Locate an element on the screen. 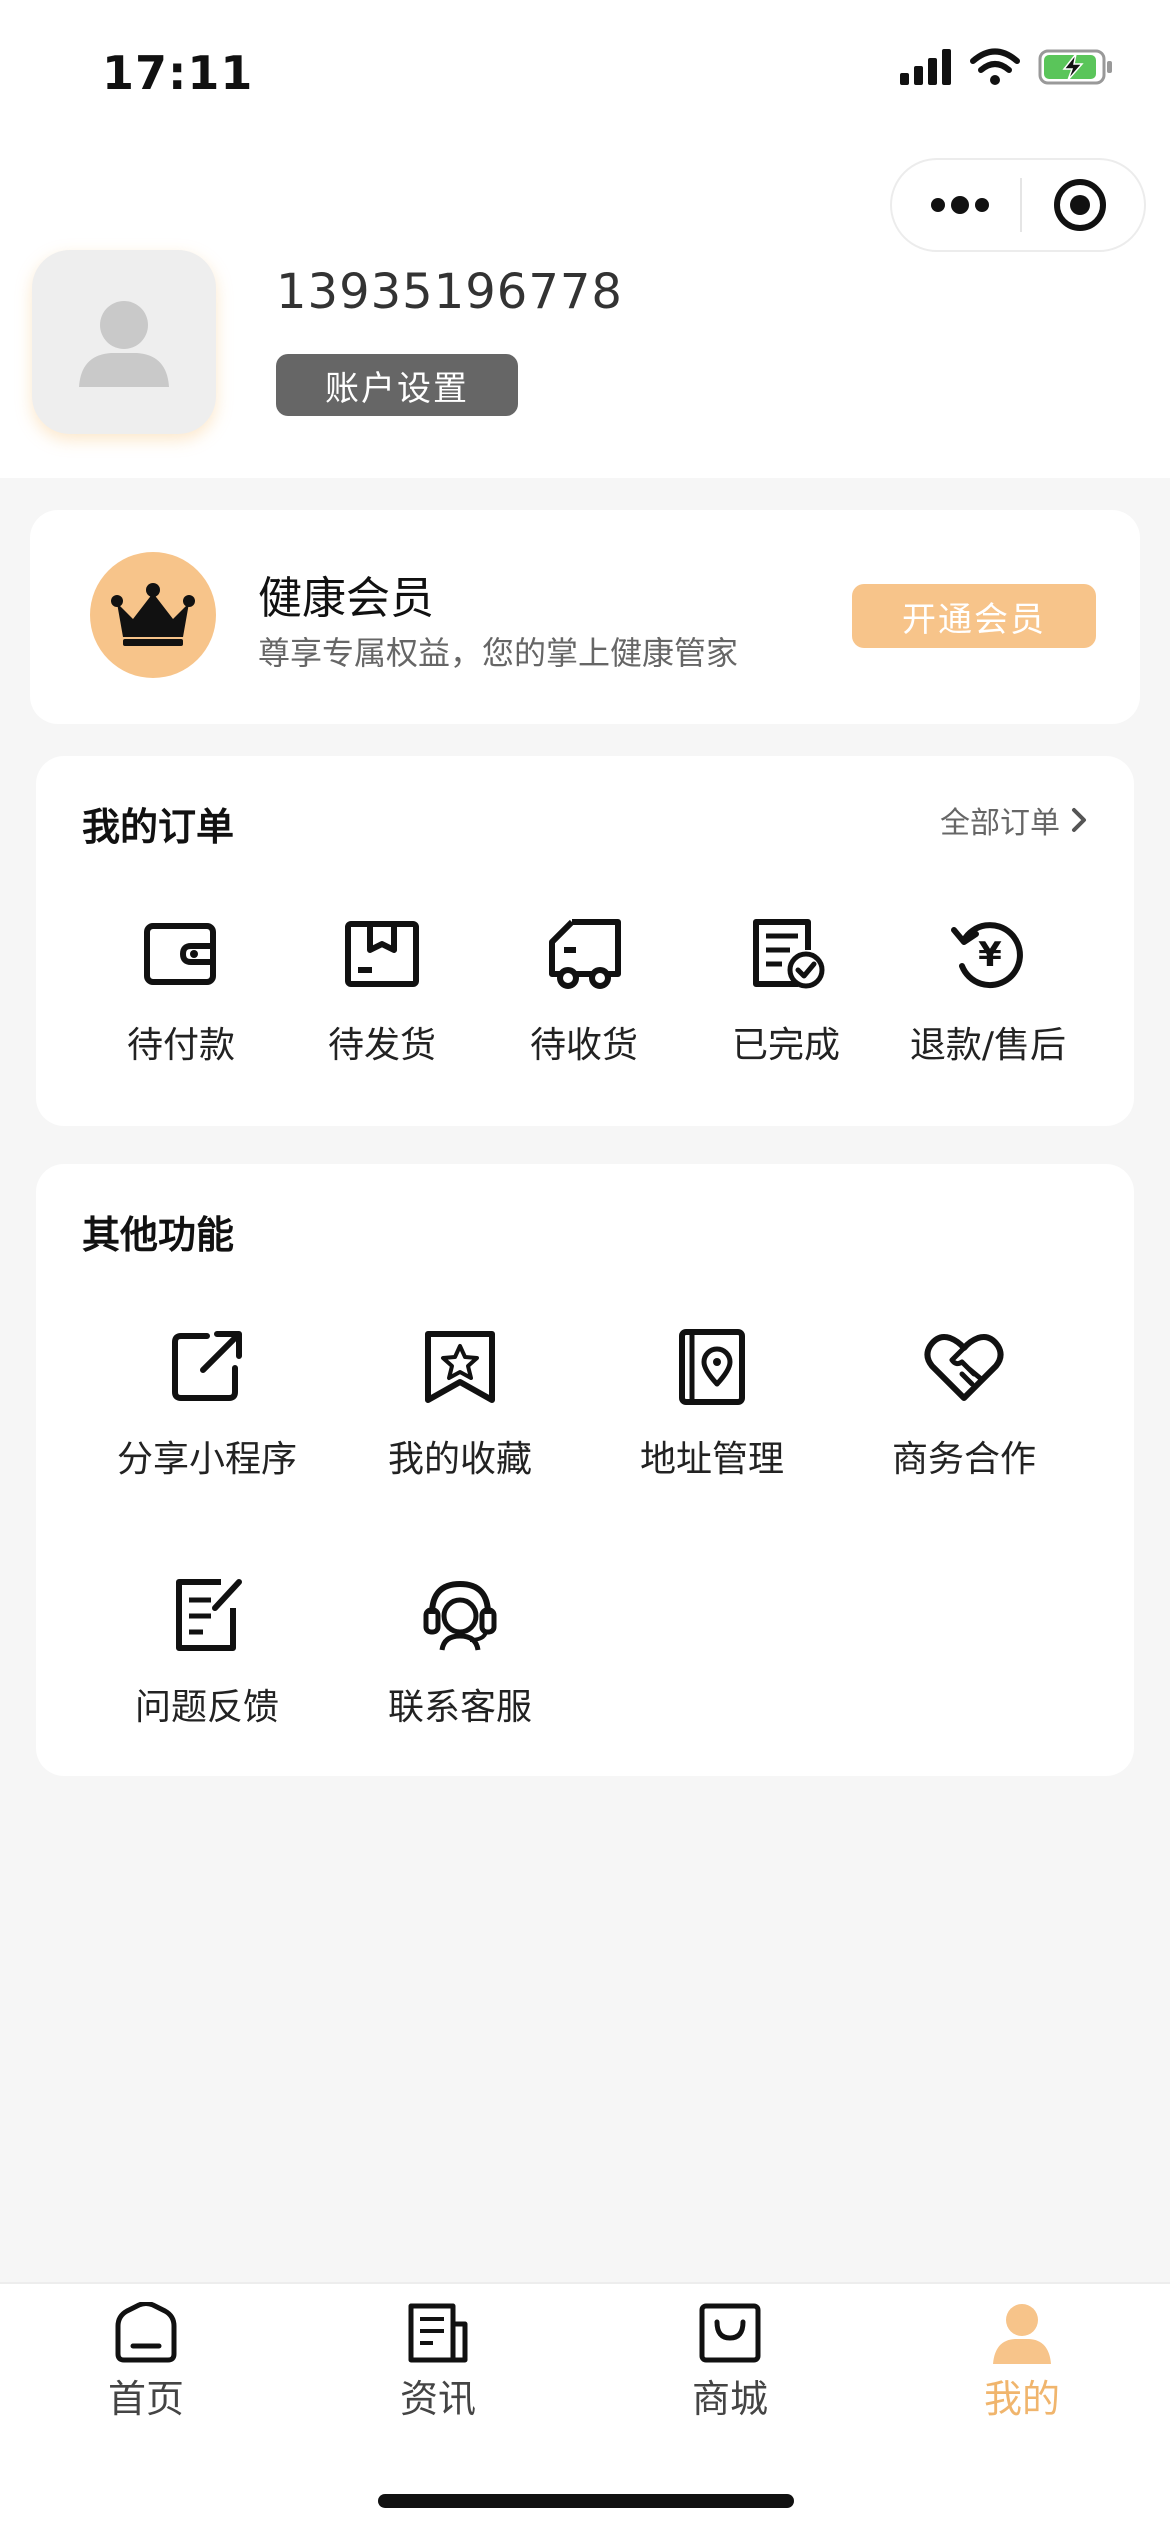 This screenshot has width=1170, height=2534. tab-mine: 我的 is located at coordinates (1022, 2362).